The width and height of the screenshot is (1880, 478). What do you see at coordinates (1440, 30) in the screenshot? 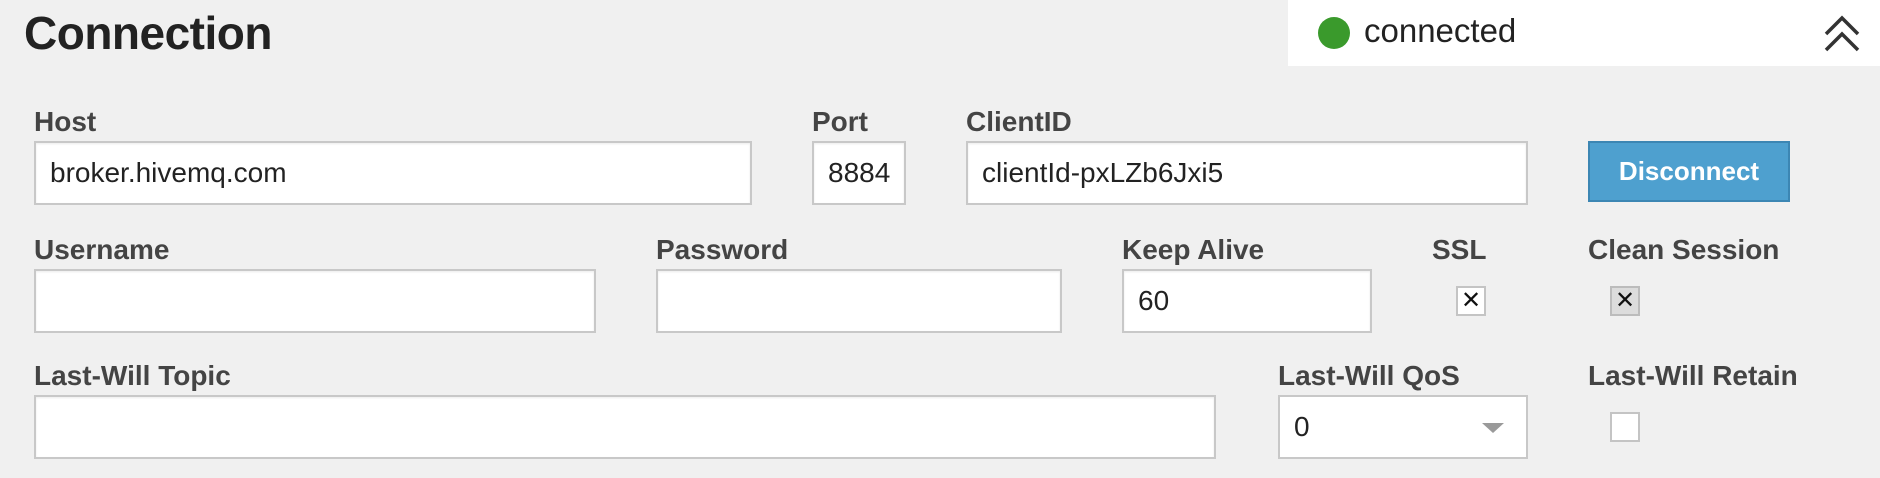
I see `status-text: connected` at bounding box center [1440, 30].